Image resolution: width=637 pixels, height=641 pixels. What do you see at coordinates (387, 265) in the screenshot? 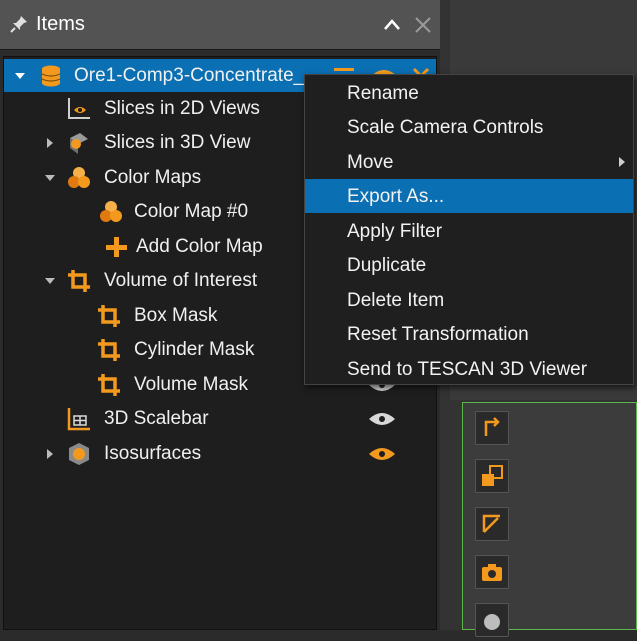
I see `menu-item-label: Duplicate` at bounding box center [387, 265].